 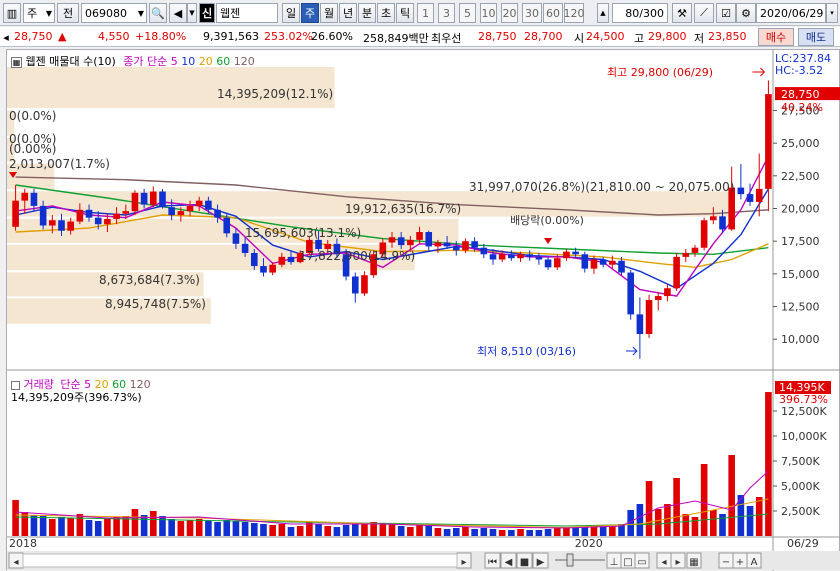 What do you see at coordinates (800, 339) in the screenshot?
I see `y-tick-label: 10,000` at bounding box center [800, 339].